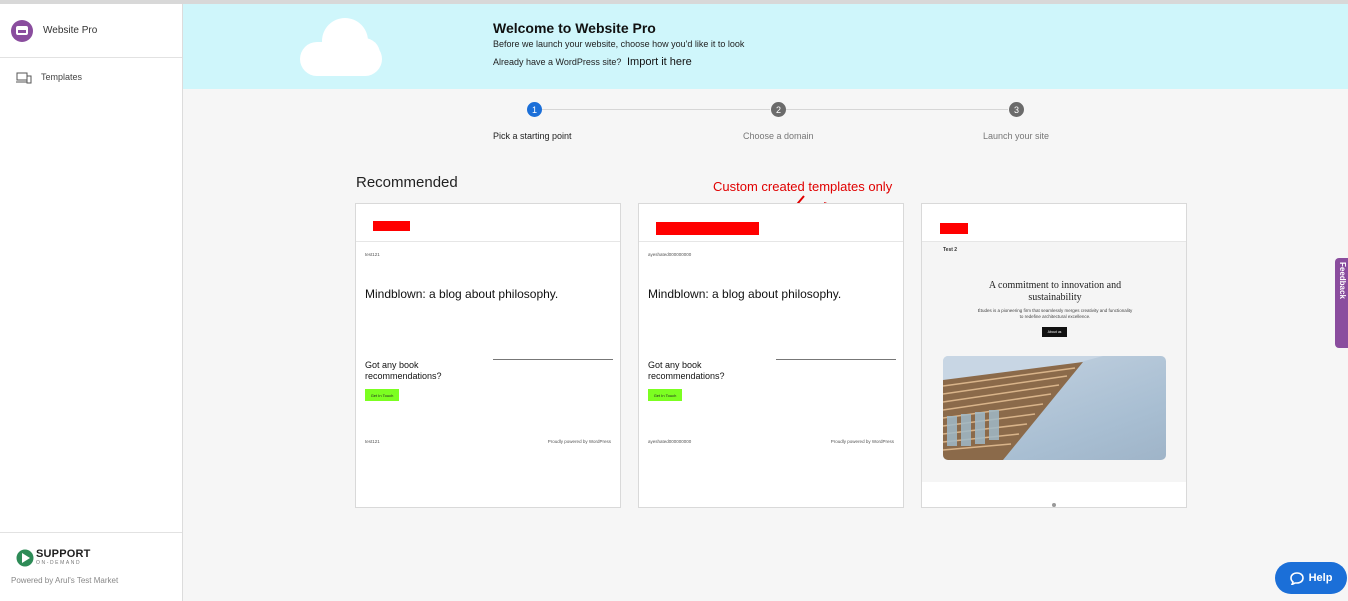  What do you see at coordinates (1296, 578) in the screenshot?
I see `chat-bubble-icon` at bounding box center [1296, 578].